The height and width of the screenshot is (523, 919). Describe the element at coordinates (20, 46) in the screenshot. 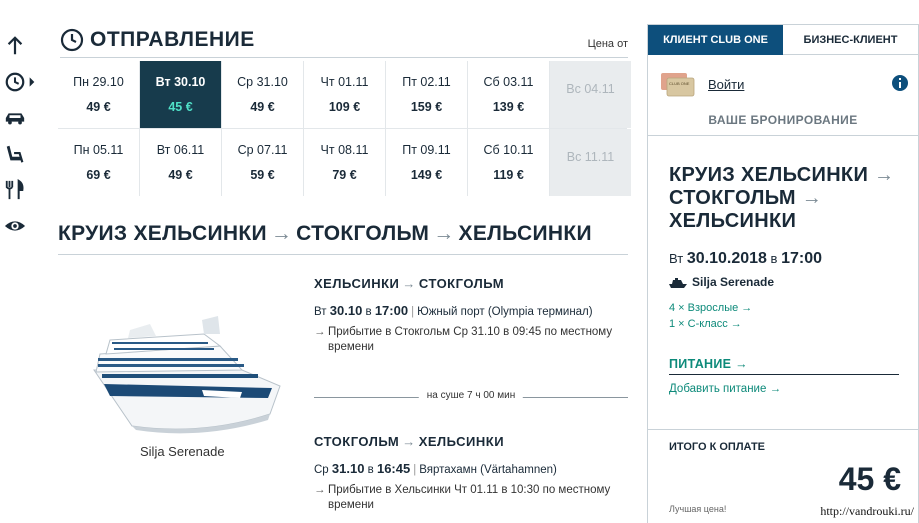

I see `nav-top-button` at that location.